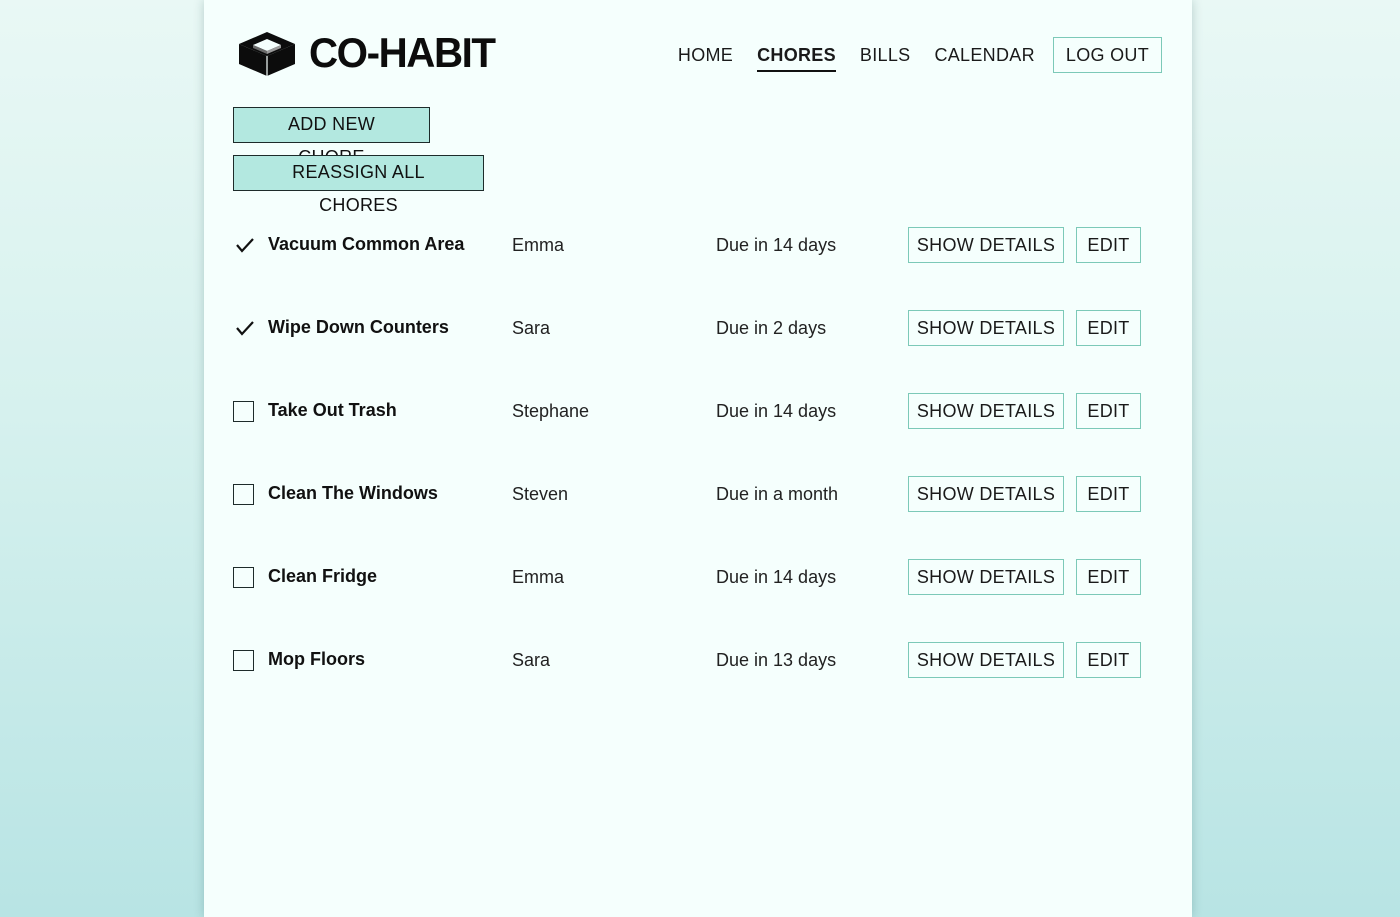  Describe the element at coordinates (705, 55) in the screenshot. I see `nav-item-home: HOME` at that location.